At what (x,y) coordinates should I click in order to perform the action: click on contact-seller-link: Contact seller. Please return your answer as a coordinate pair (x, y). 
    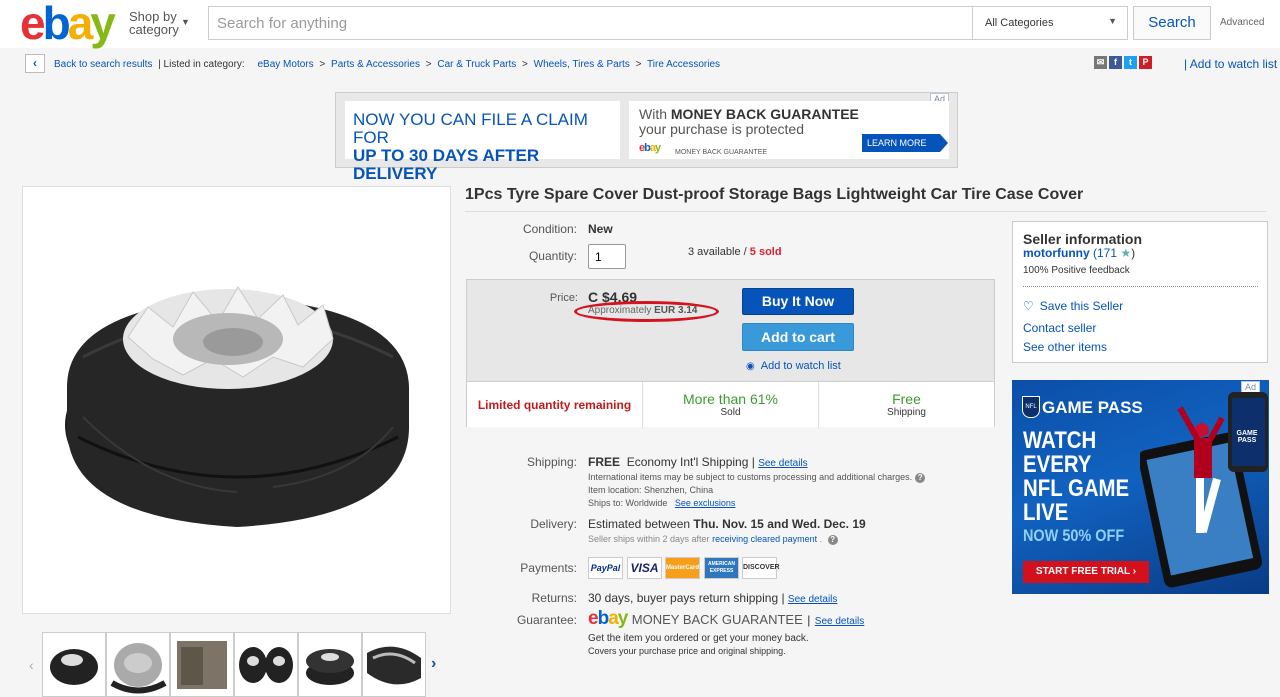
    Looking at the image, I should click on (1059, 328).